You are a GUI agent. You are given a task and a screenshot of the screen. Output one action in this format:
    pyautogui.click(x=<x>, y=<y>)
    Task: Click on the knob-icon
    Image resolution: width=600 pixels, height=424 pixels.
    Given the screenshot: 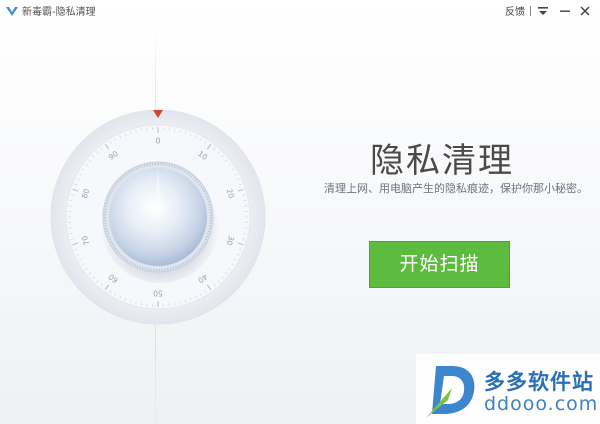 What is the action you would take?
    pyautogui.click(x=158, y=217)
    